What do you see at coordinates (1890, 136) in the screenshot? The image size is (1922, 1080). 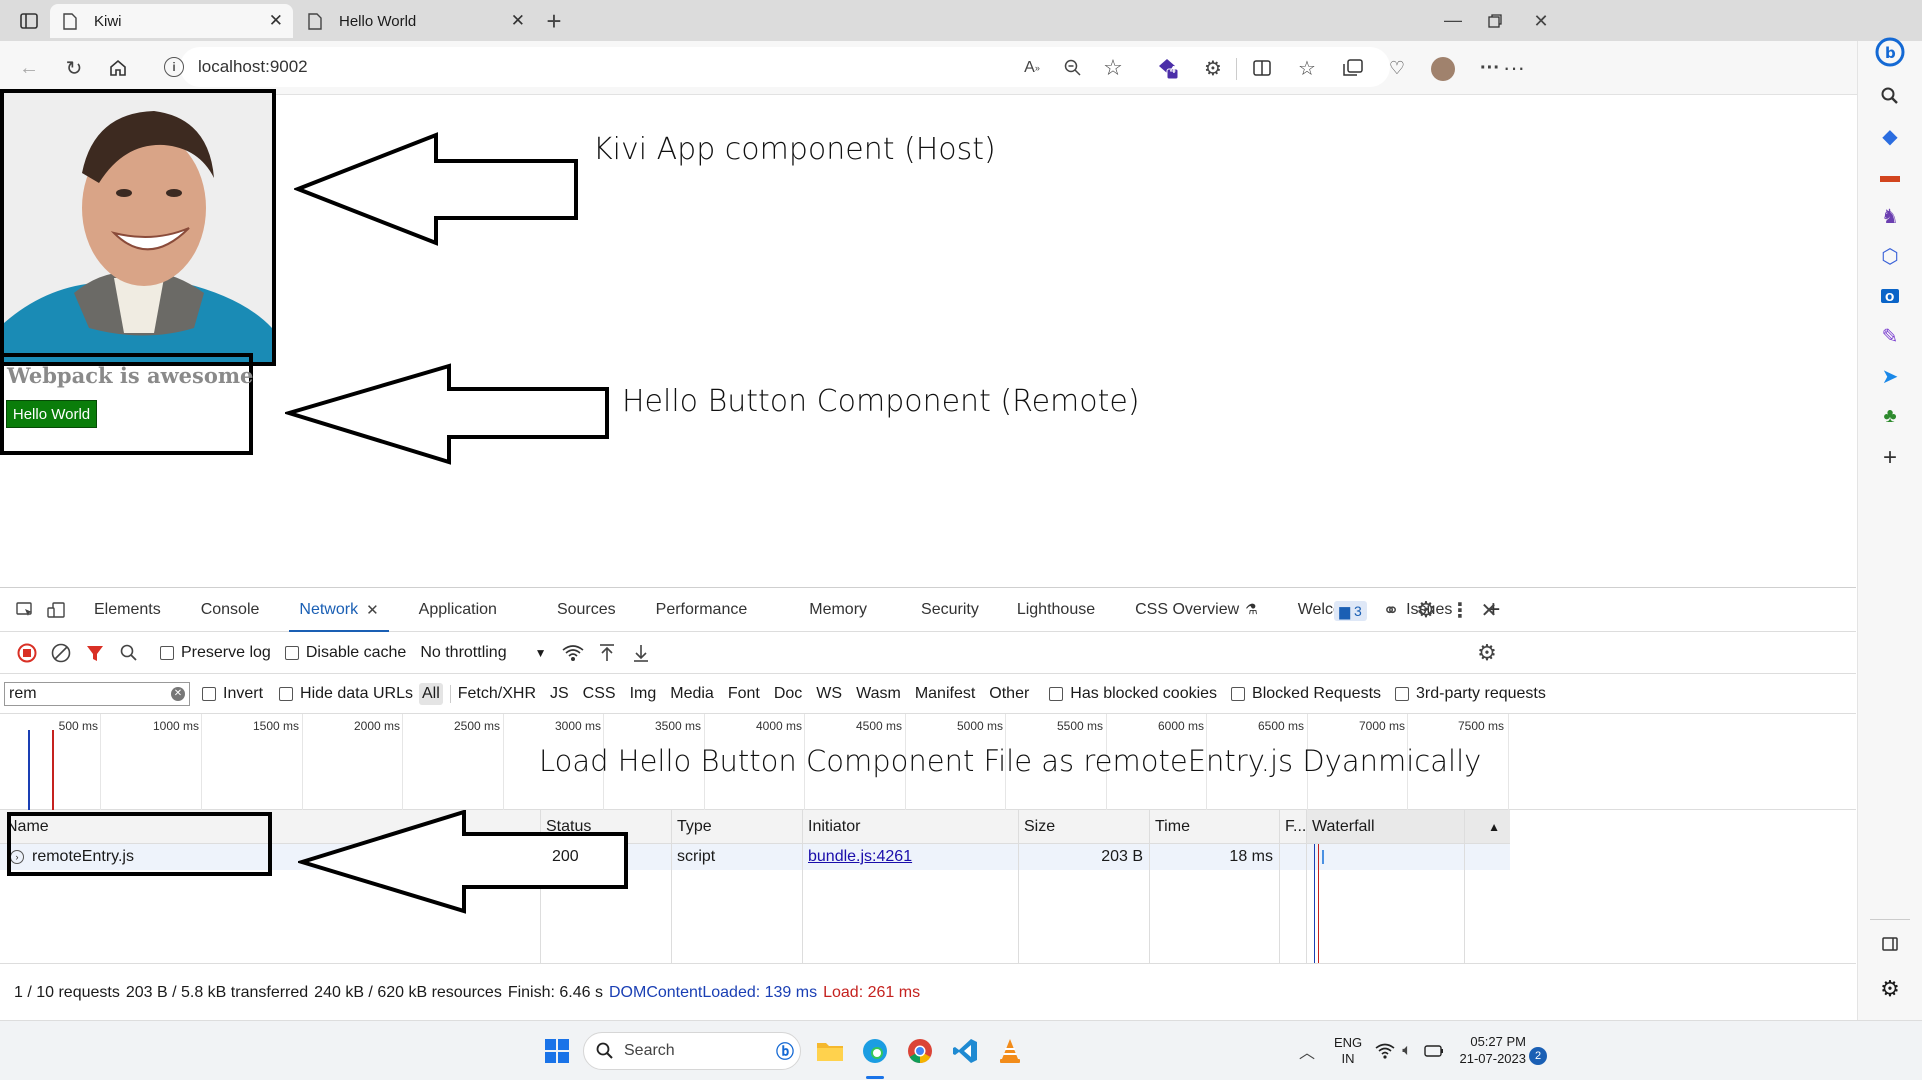 I see `shopping-tag-icon: ◆` at bounding box center [1890, 136].